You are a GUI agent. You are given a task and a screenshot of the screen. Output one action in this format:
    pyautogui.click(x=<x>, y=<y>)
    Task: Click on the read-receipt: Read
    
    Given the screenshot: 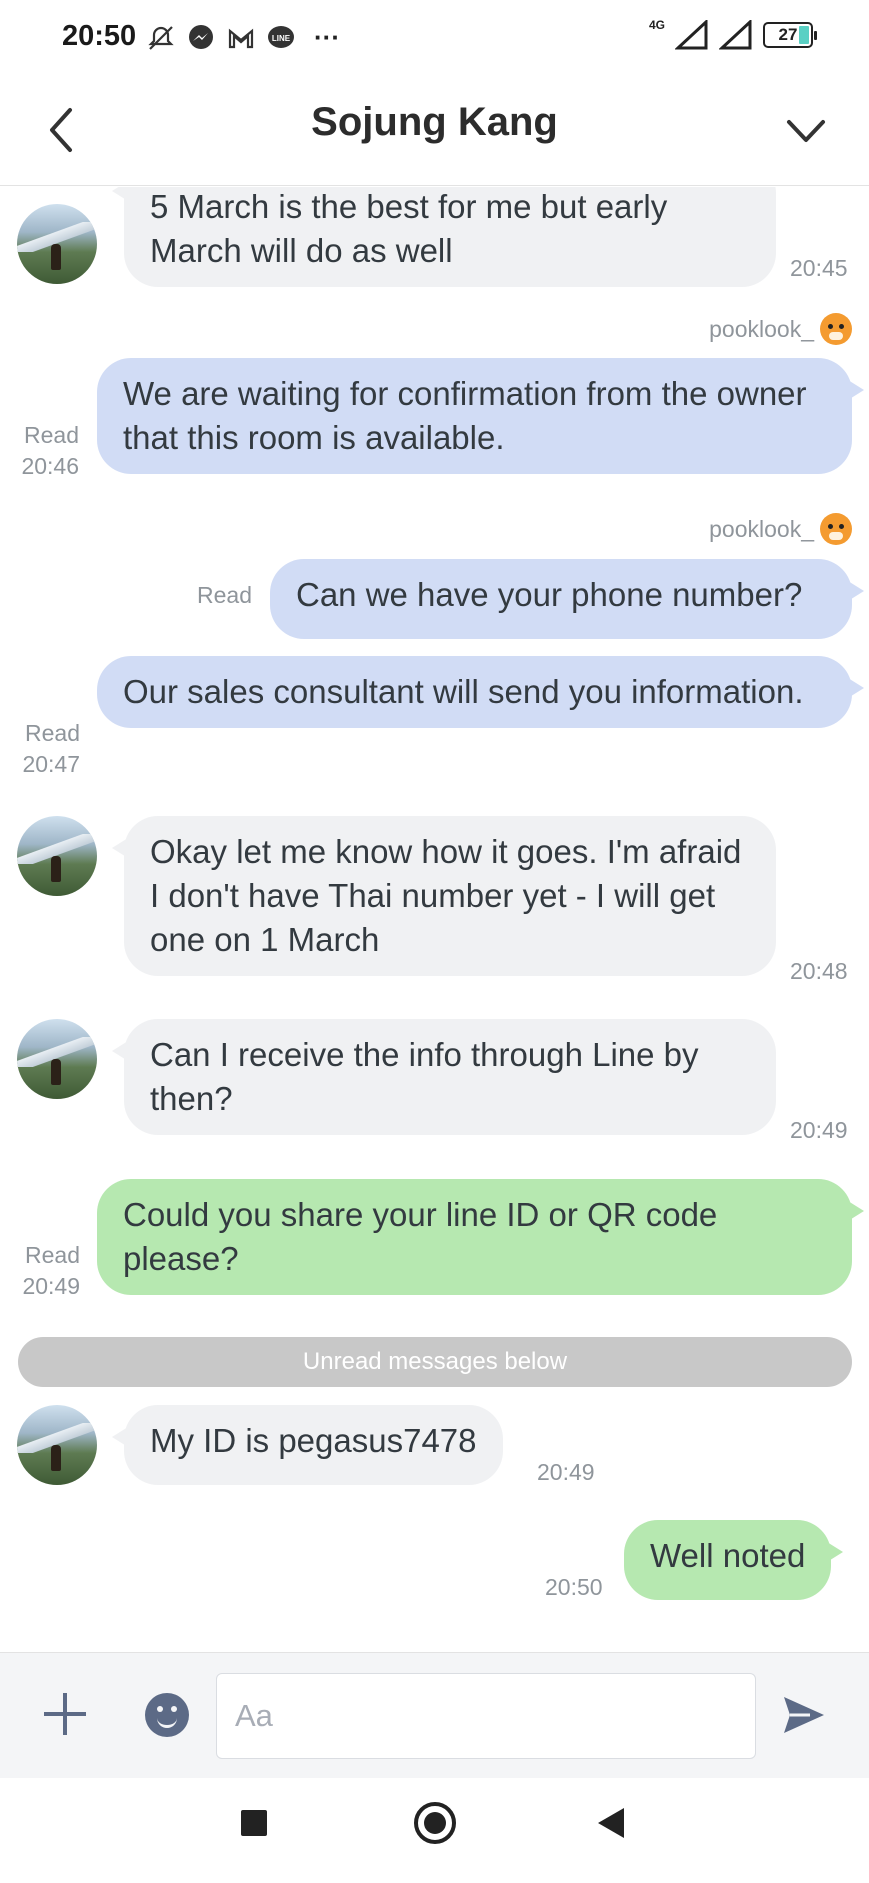 What is the action you would take?
    pyautogui.click(x=221, y=595)
    